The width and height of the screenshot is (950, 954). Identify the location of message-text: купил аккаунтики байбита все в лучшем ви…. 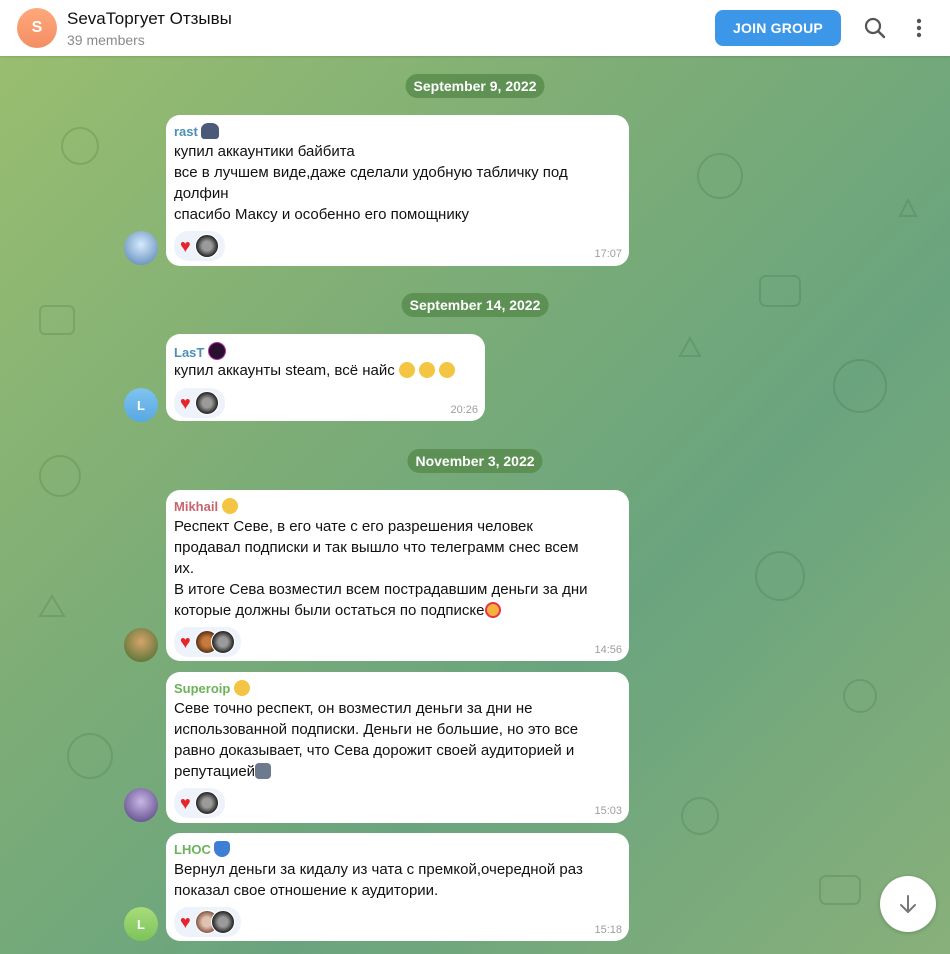
(396, 183).